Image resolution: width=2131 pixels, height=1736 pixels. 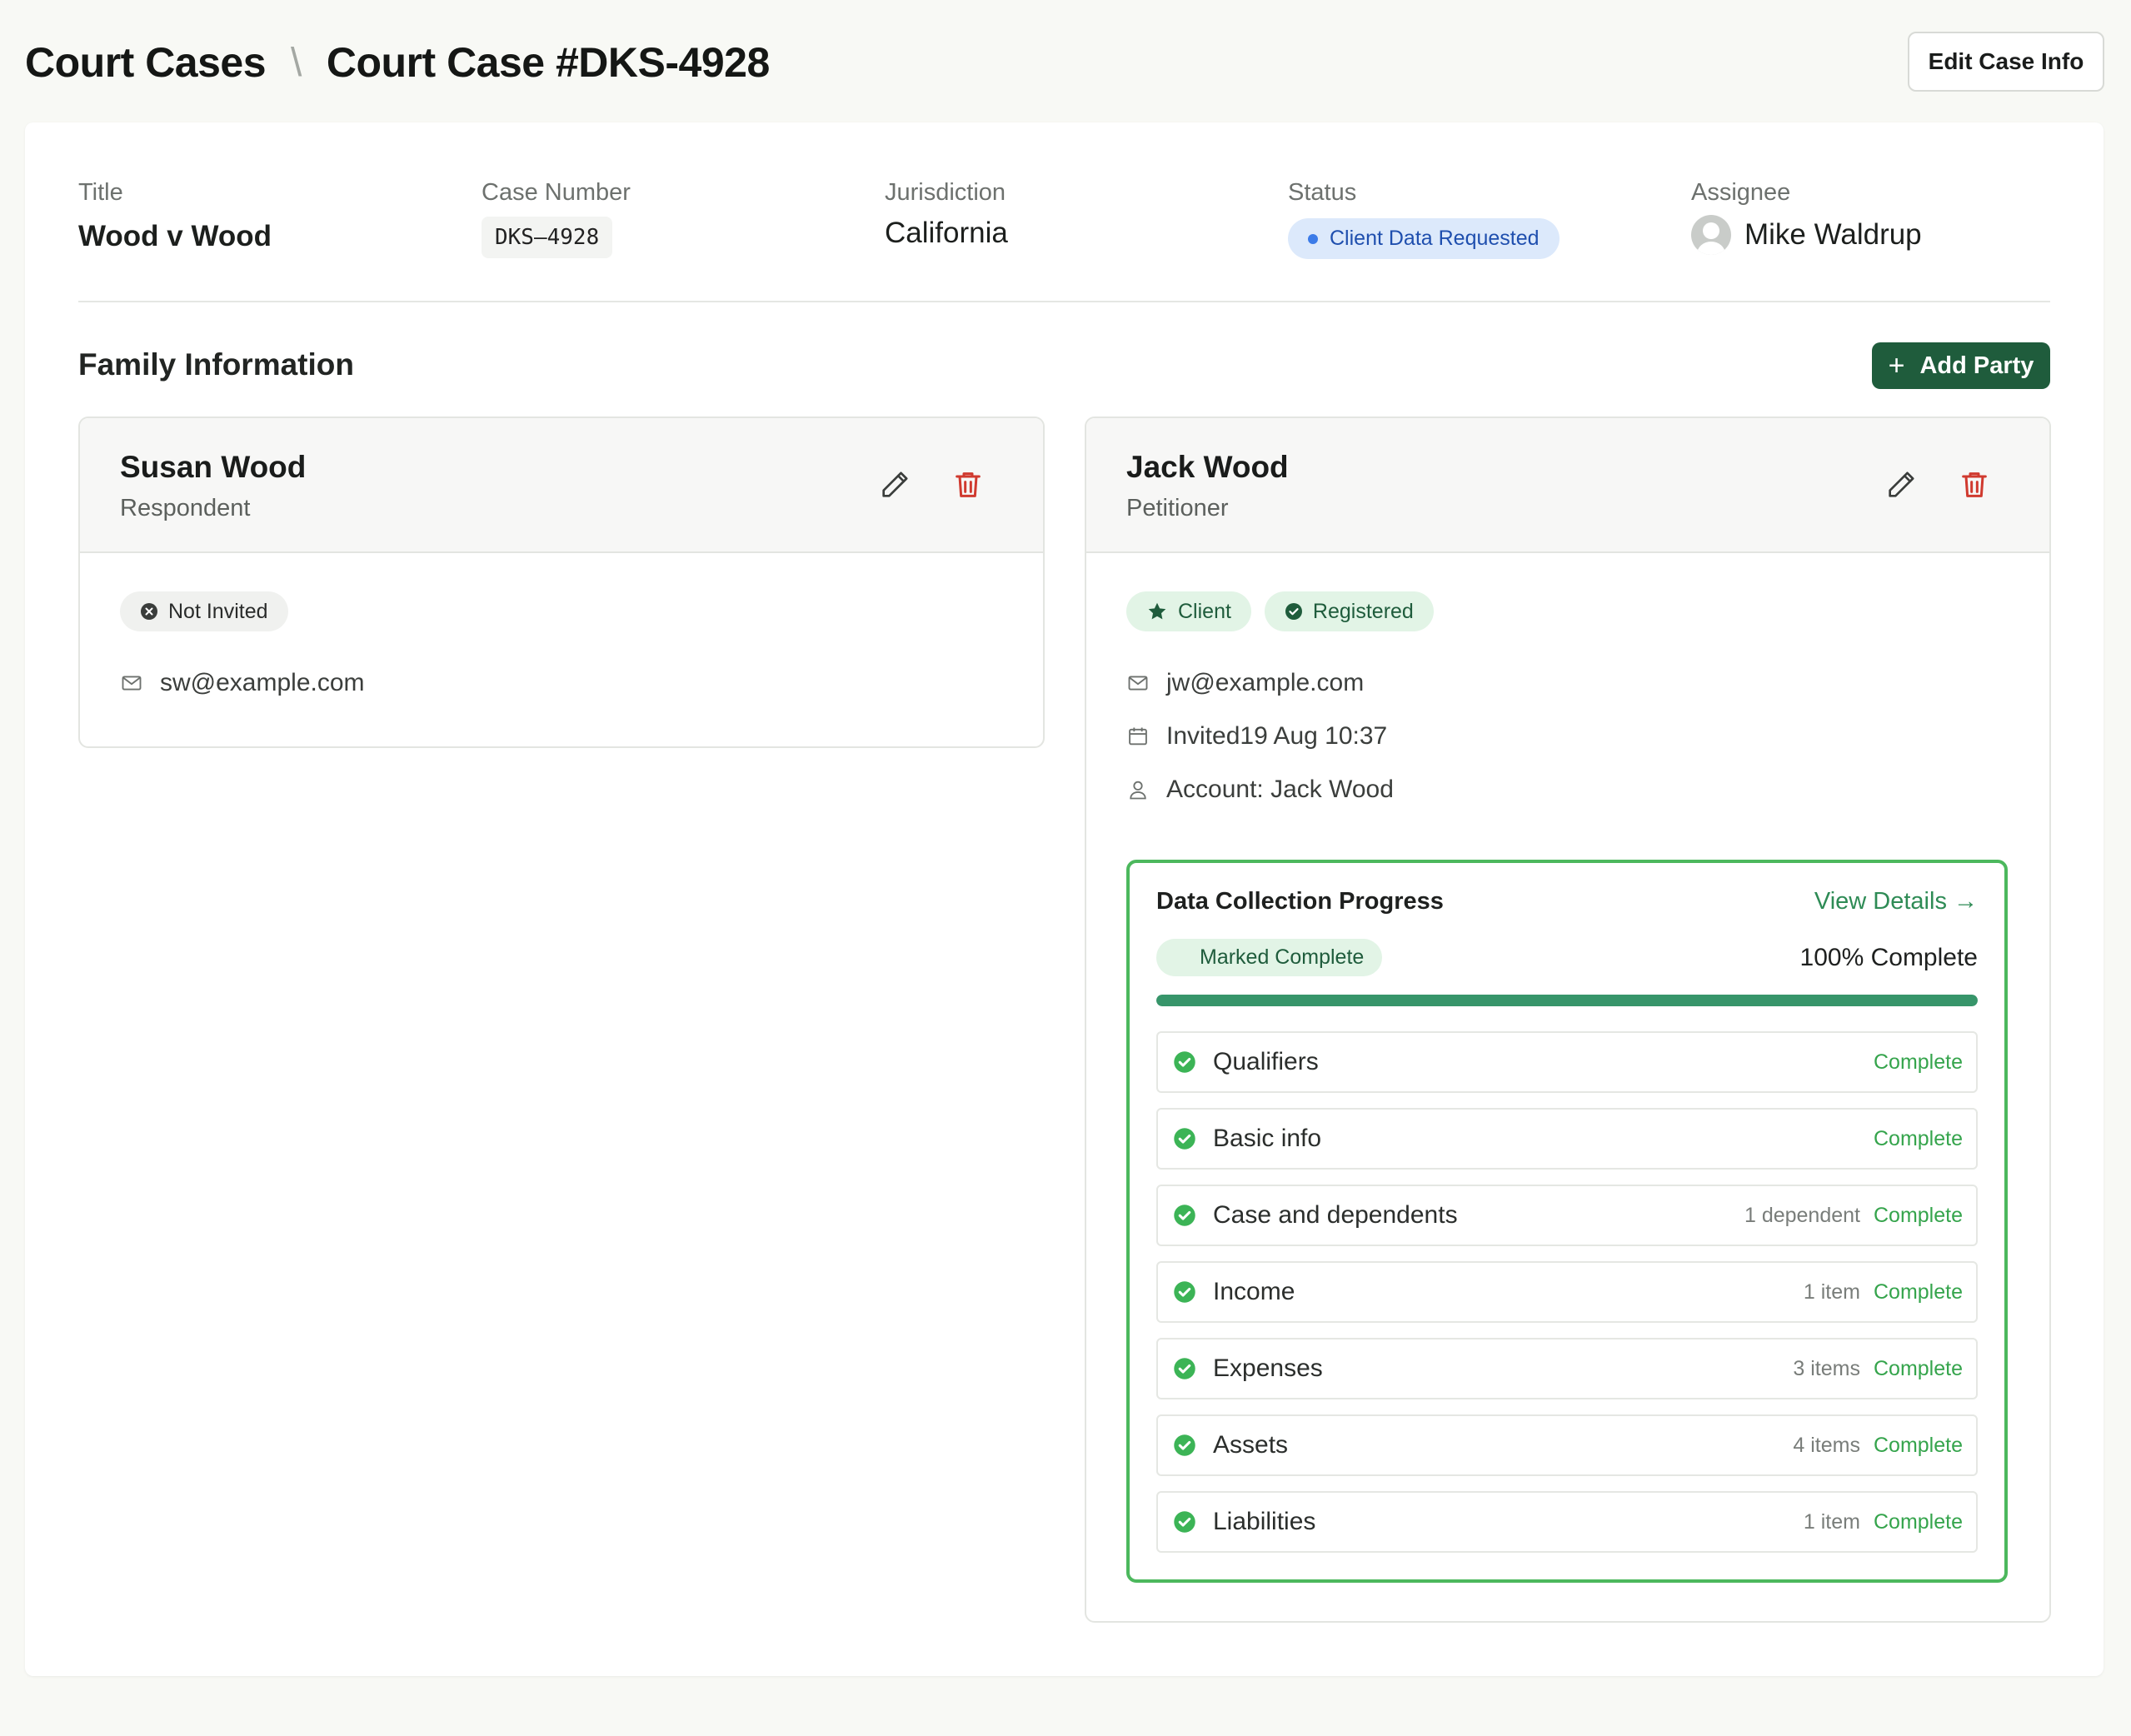 What do you see at coordinates (1568, 611) in the screenshot?
I see `party-tags: Client Registered` at bounding box center [1568, 611].